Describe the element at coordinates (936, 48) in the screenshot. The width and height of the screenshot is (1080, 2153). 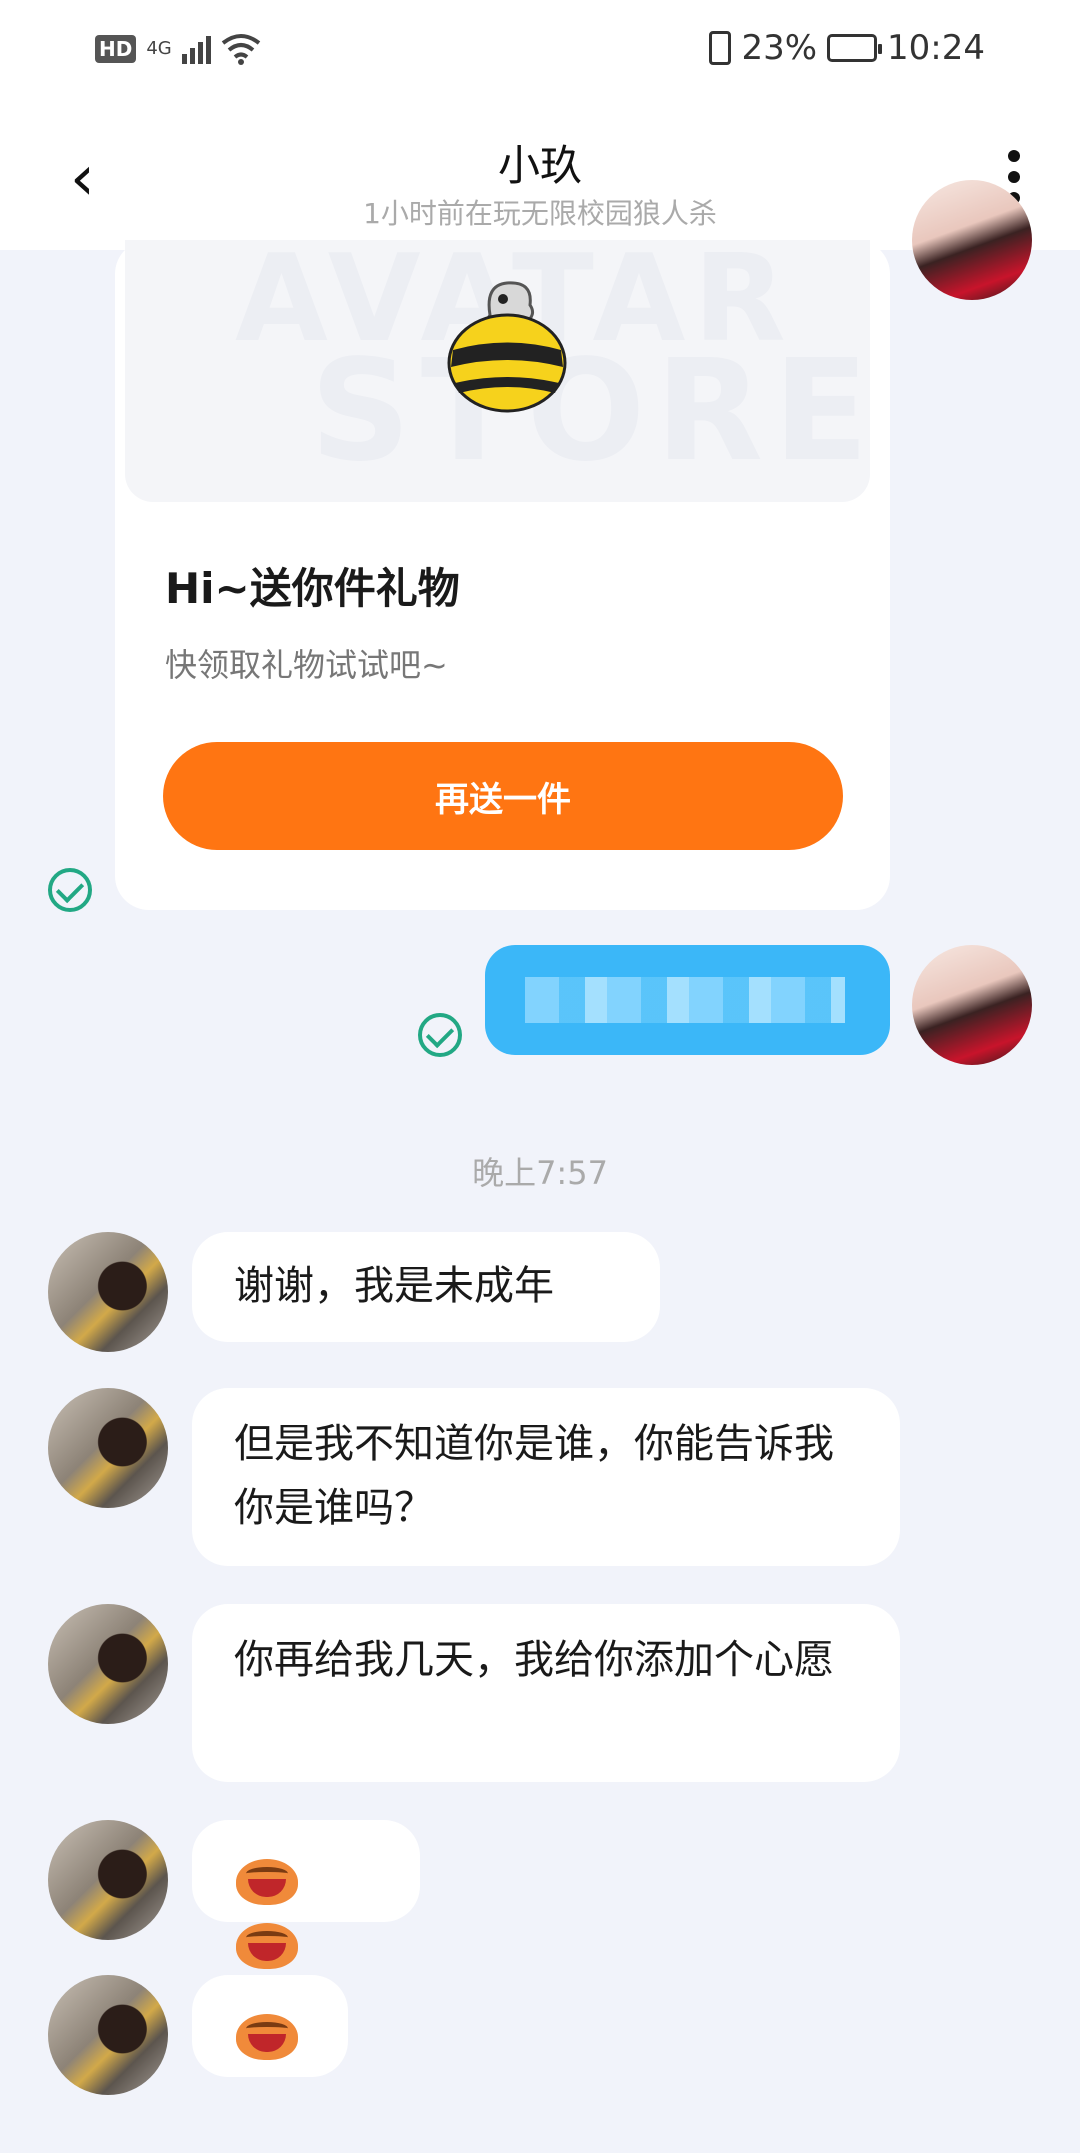
I see `clock: 10:24` at that location.